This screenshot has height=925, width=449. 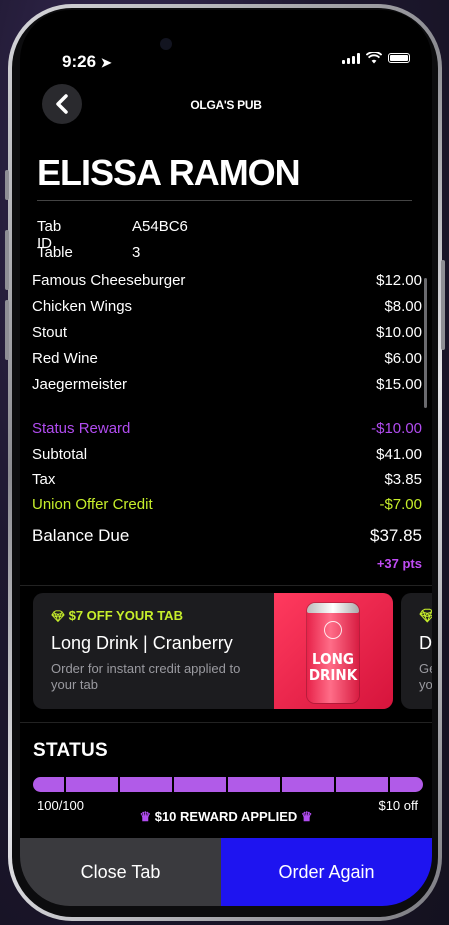 What do you see at coordinates (425, 643) in the screenshot?
I see `offer-product-name: Do` at bounding box center [425, 643].